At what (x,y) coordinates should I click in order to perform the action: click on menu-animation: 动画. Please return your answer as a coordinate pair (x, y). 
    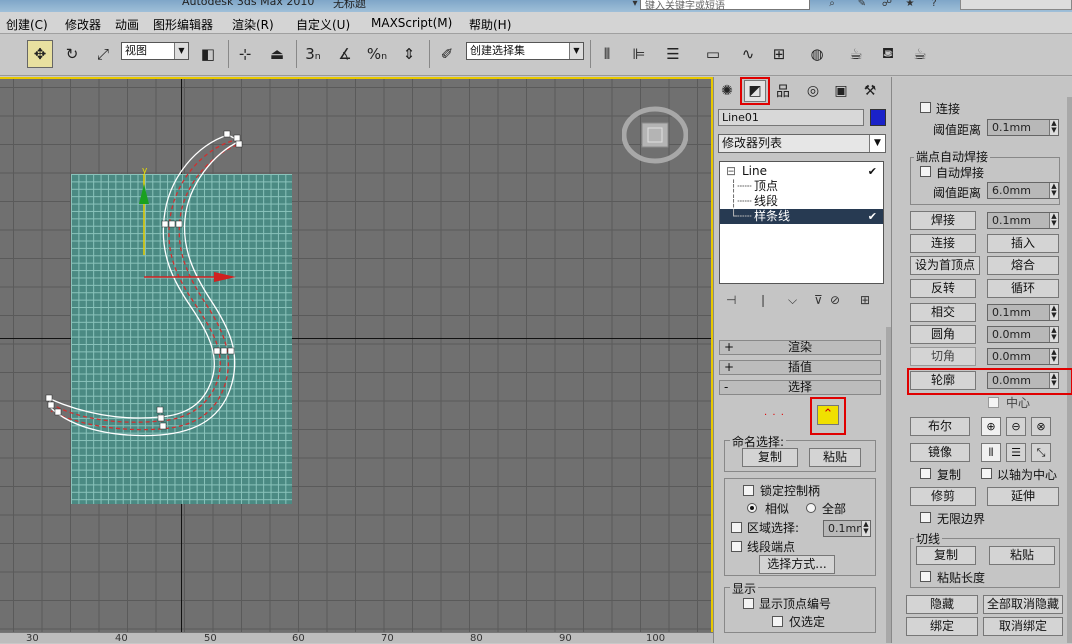
    Looking at the image, I should click on (127, 24).